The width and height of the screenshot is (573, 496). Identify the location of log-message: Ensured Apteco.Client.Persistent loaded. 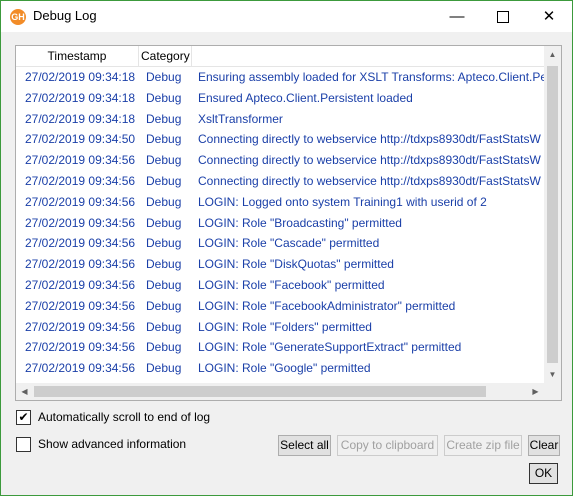
(305, 97).